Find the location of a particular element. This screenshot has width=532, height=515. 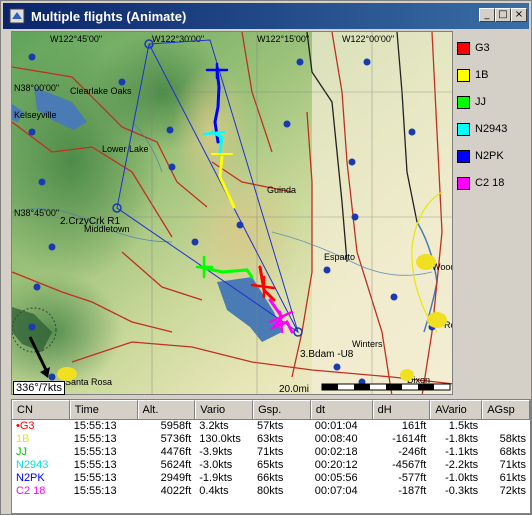

lon-label-3: W122°15'00" is located at coordinates (283, 39).